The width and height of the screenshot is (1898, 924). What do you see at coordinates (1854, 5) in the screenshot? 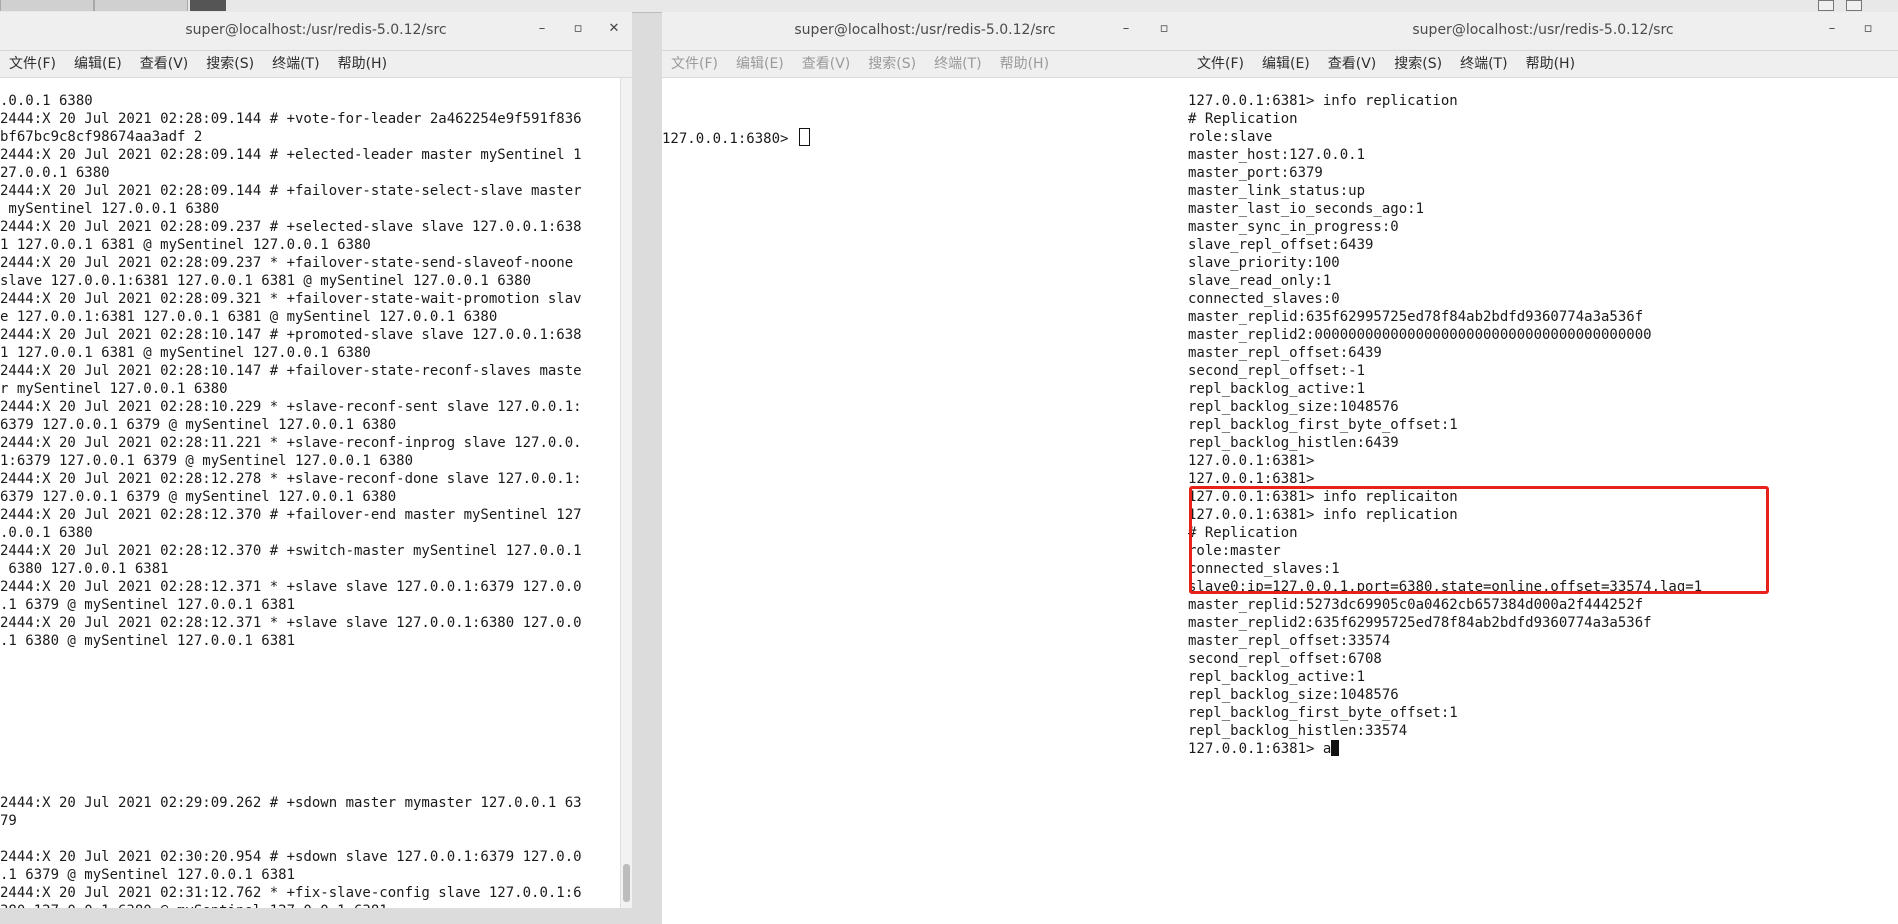
I see `panel-close-icon` at bounding box center [1854, 5].